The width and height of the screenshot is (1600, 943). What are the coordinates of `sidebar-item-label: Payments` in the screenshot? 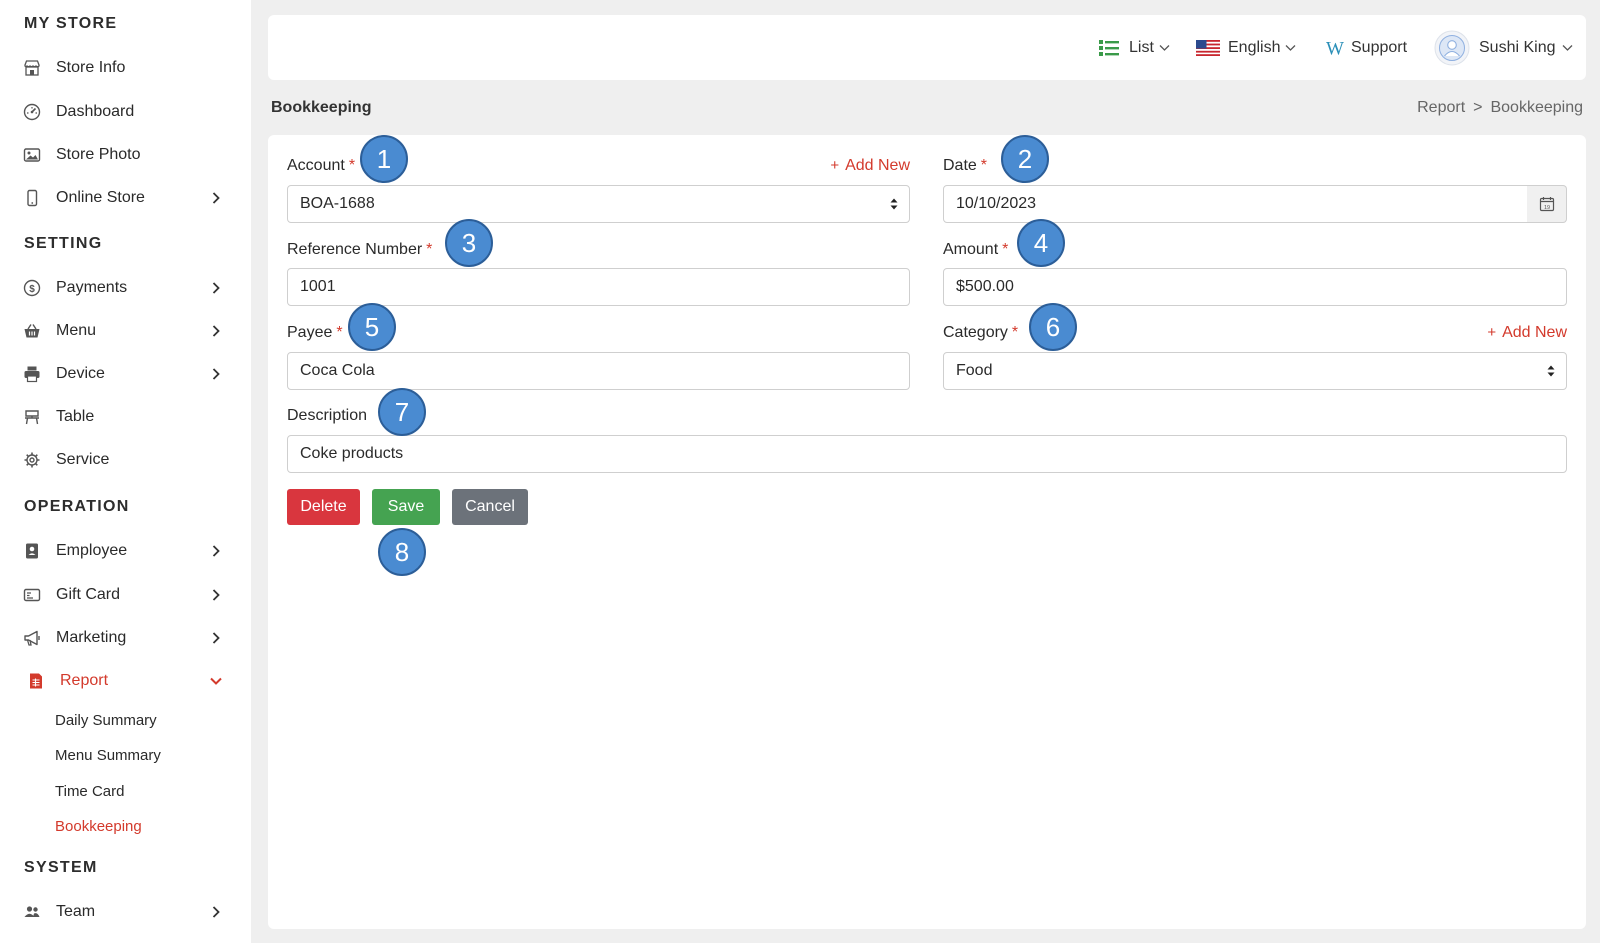 It's located at (92, 287).